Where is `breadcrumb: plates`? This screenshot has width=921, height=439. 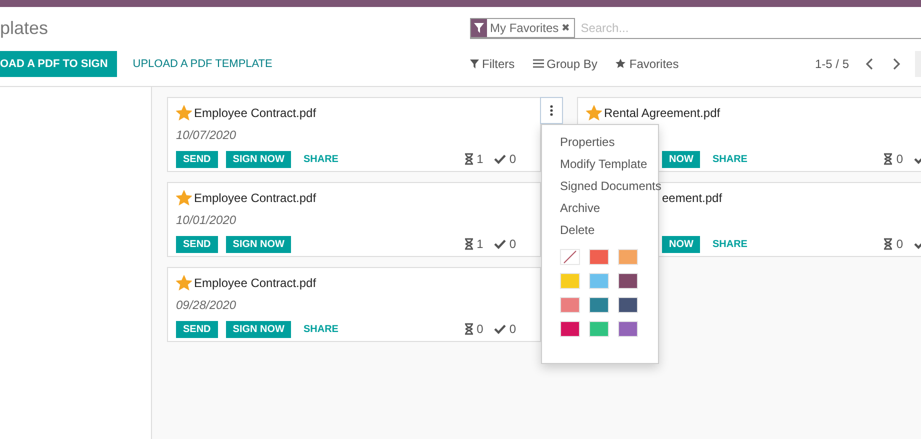 breadcrumb: plates is located at coordinates (235, 27).